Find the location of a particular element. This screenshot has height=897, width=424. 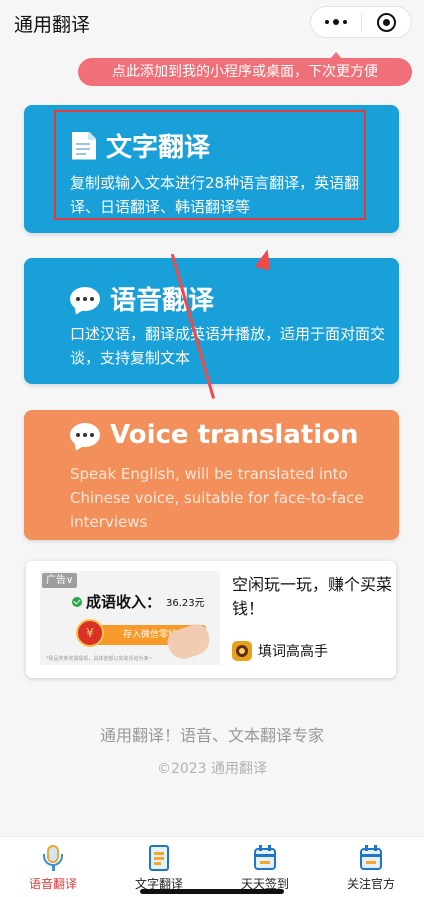

add-to-home-tip: 点此添加到我的小程序或桌面，下次更方便 is located at coordinates (245, 72).